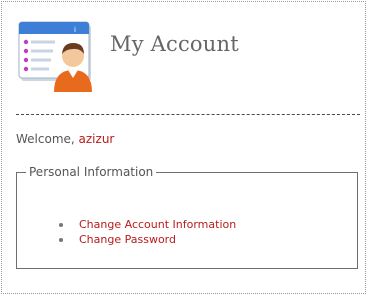 The image size is (369, 297). What do you see at coordinates (75, 30) in the screenshot?
I see `svg-text: i` at bounding box center [75, 30].